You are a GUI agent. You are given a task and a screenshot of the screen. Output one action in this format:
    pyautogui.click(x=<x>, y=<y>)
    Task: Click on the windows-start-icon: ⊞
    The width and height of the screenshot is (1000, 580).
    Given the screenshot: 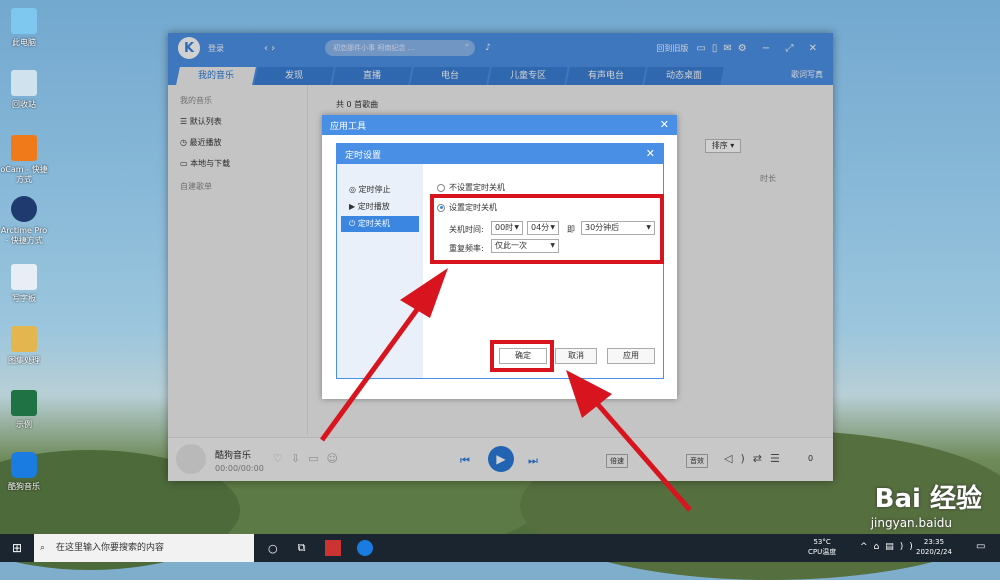 What is the action you would take?
    pyautogui.click(x=17, y=548)
    